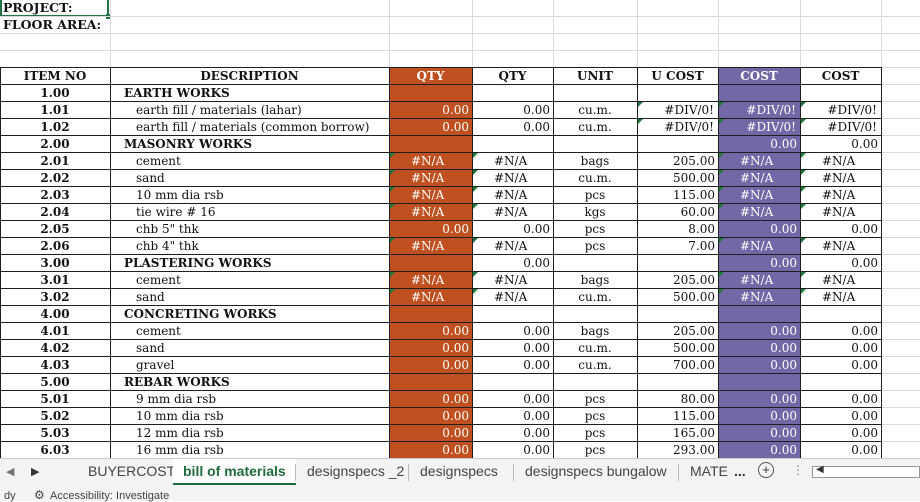 This screenshot has width=920, height=502. Describe the element at coordinates (459, 472) in the screenshot. I see `sheet-tab: designspecs` at that location.